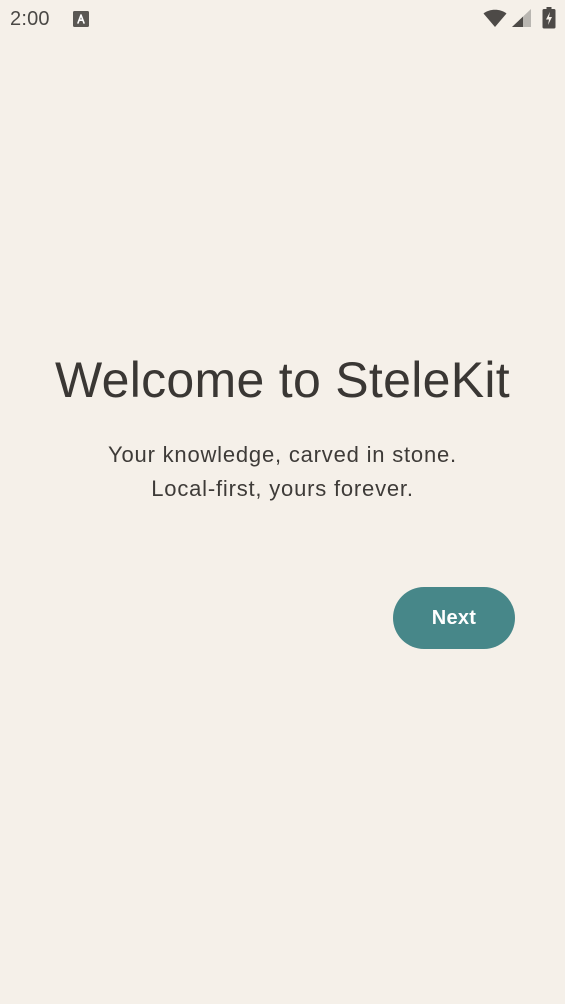 This screenshot has width=565, height=1004. I want to click on welcome-title: Welcome to SteleKit, so click(282, 380).